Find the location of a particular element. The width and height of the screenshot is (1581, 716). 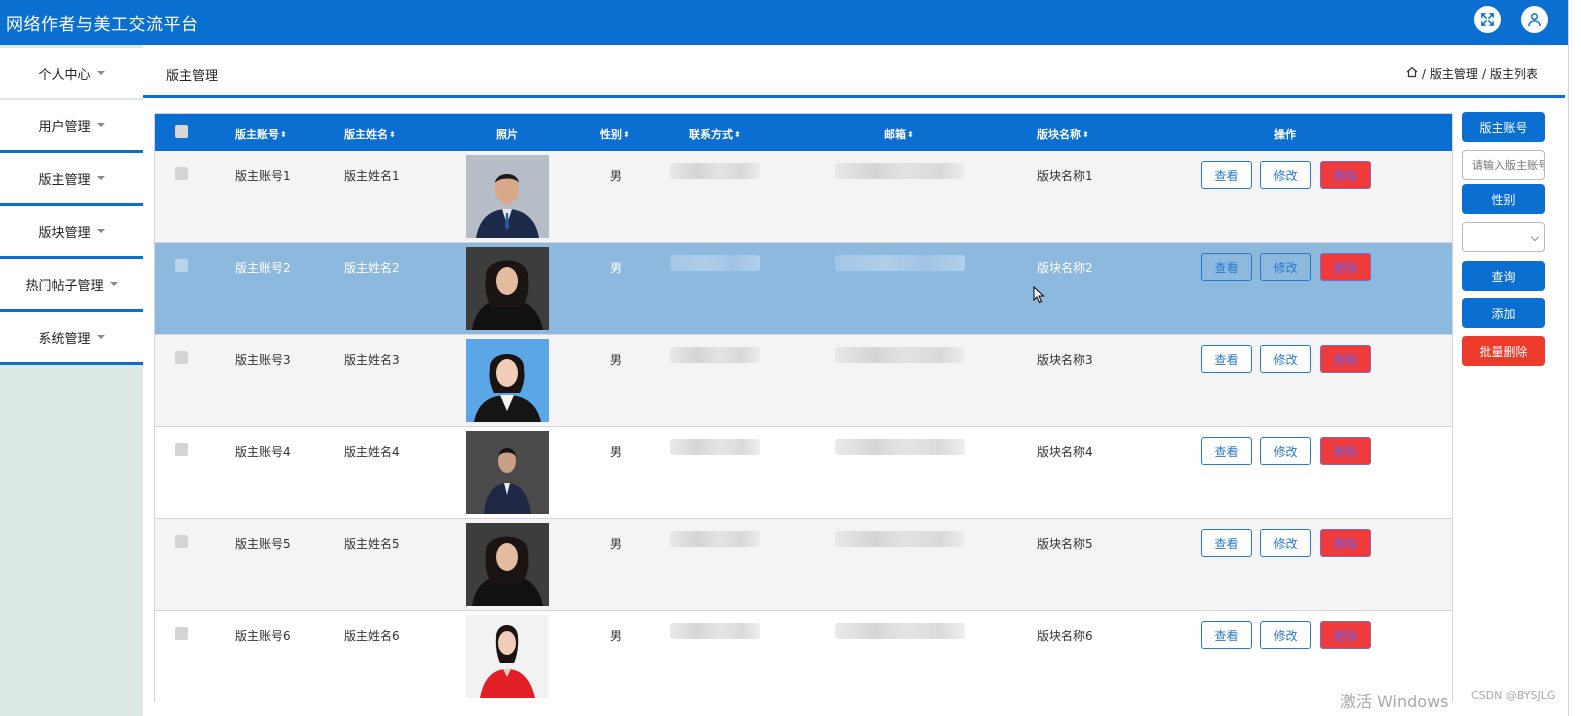

table-row-selected: 版主账号2 版主姓名2 男 版块名称2 查看 修改 删除 is located at coordinates (803, 289).